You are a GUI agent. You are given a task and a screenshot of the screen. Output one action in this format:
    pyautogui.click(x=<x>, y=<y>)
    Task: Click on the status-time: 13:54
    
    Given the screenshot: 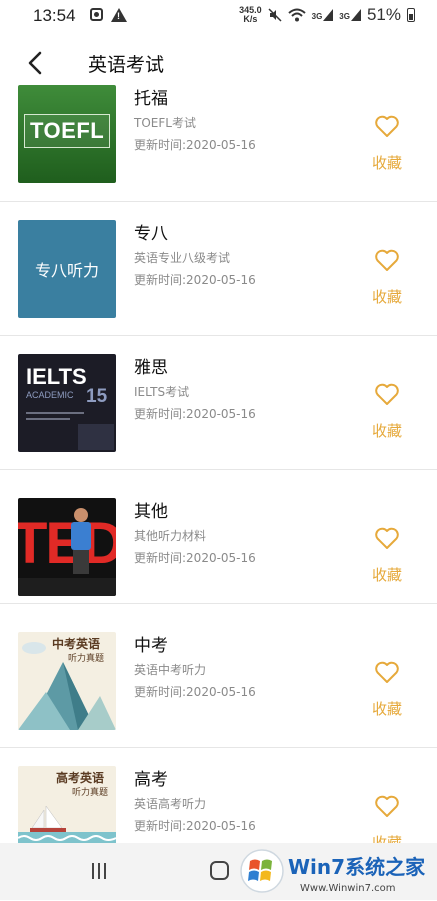 What is the action you would take?
    pyautogui.click(x=54, y=15)
    